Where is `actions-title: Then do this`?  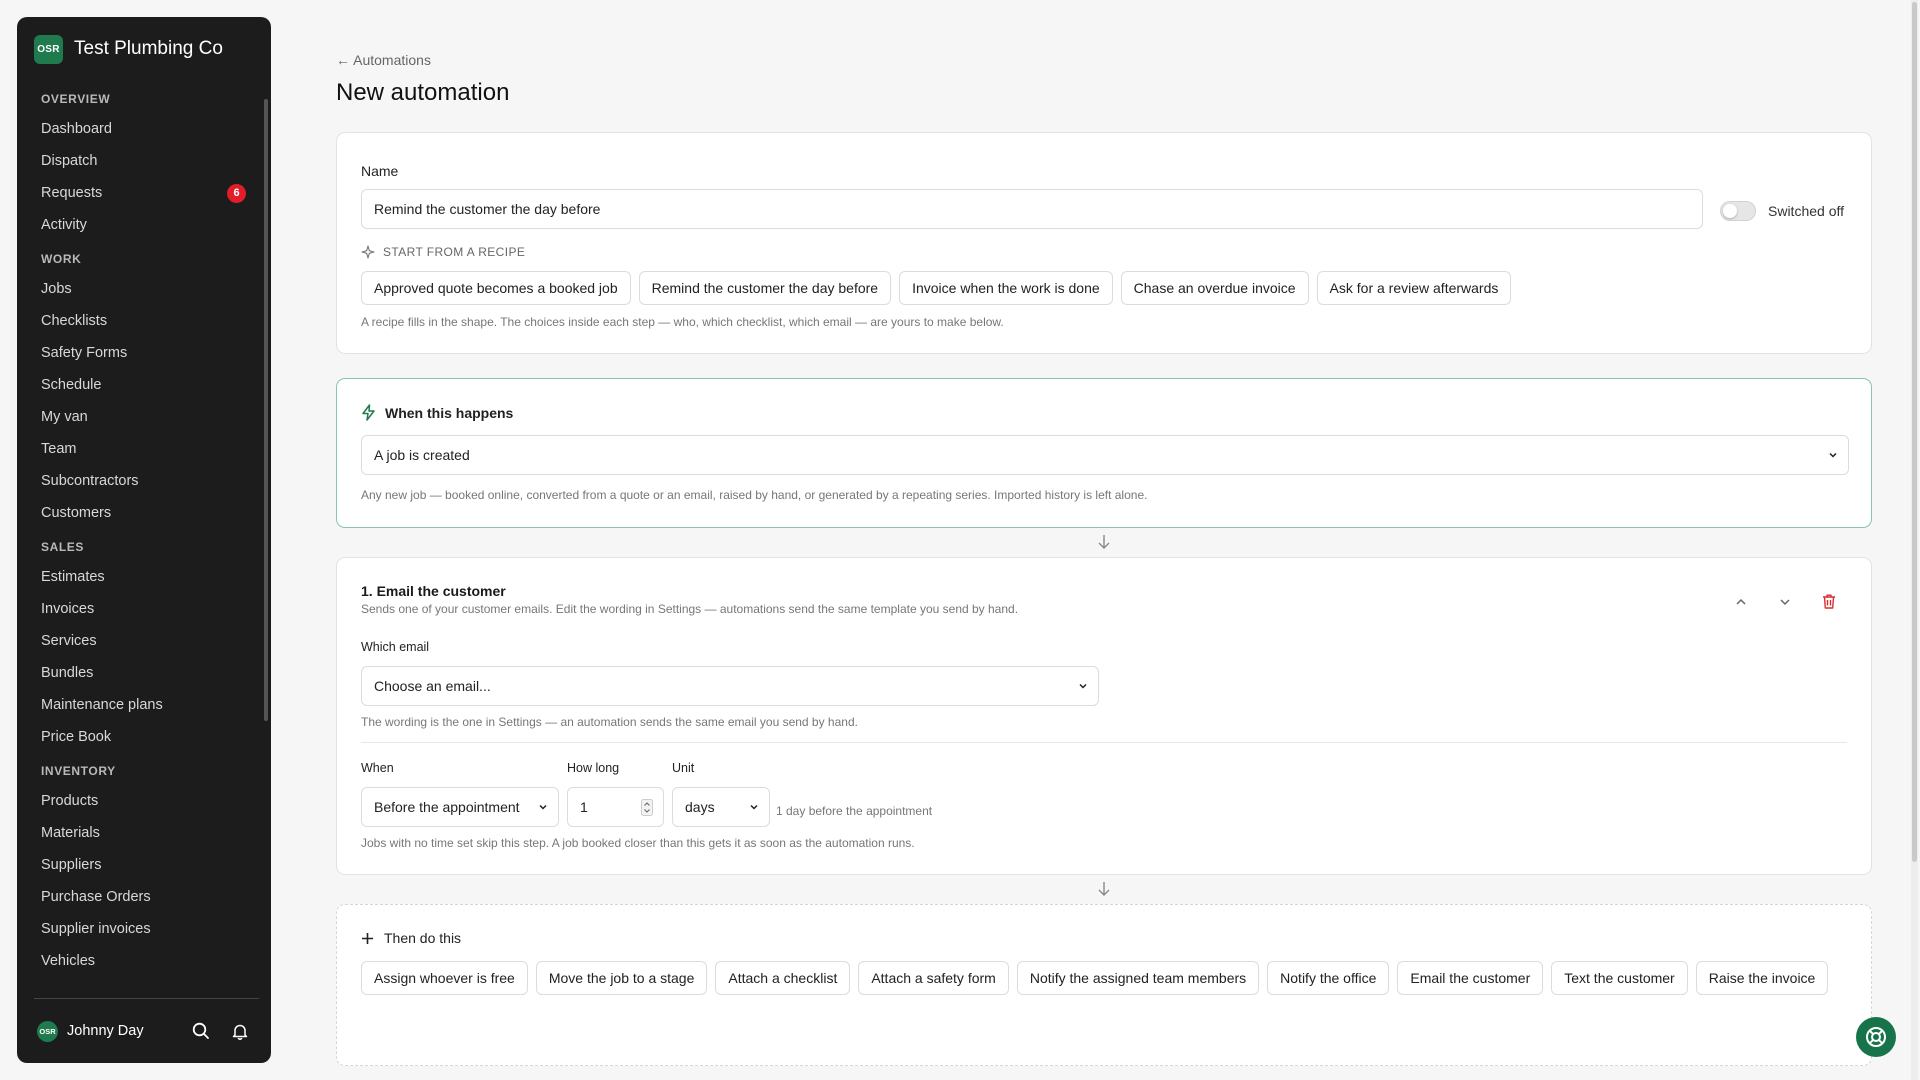 actions-title: Then do this is located at coordinates (423, 938).